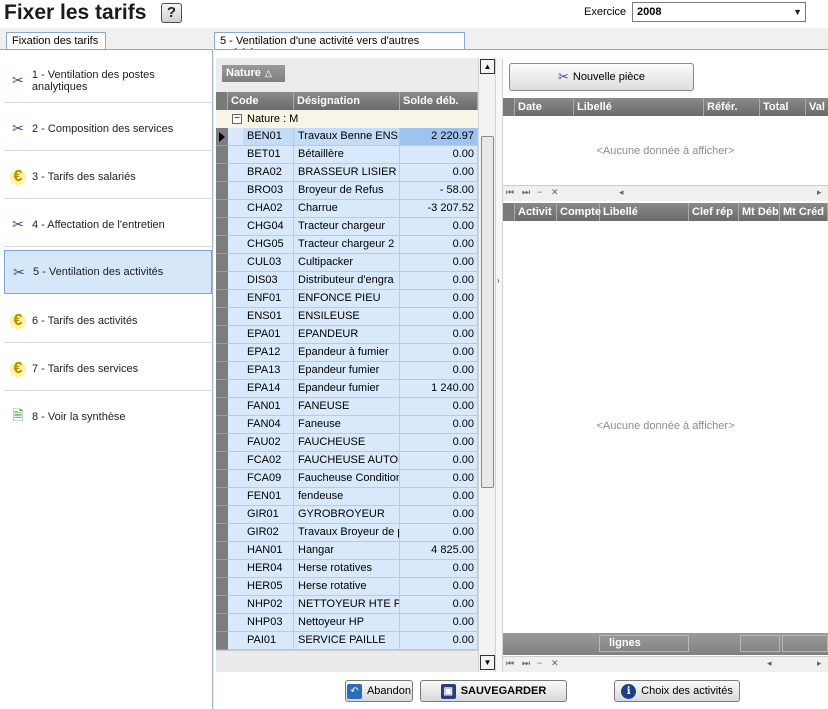 Image resolution: width=828 pixels, height=709 pixels. I want to click on cancel-record-icon: ✕, so click(555, 192).